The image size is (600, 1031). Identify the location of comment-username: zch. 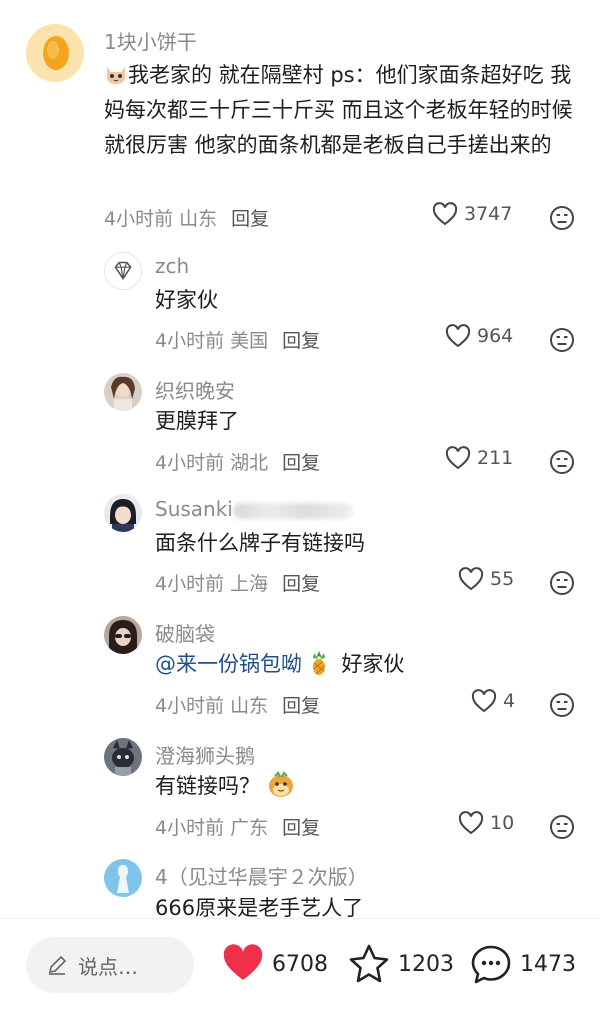
(172, 266).